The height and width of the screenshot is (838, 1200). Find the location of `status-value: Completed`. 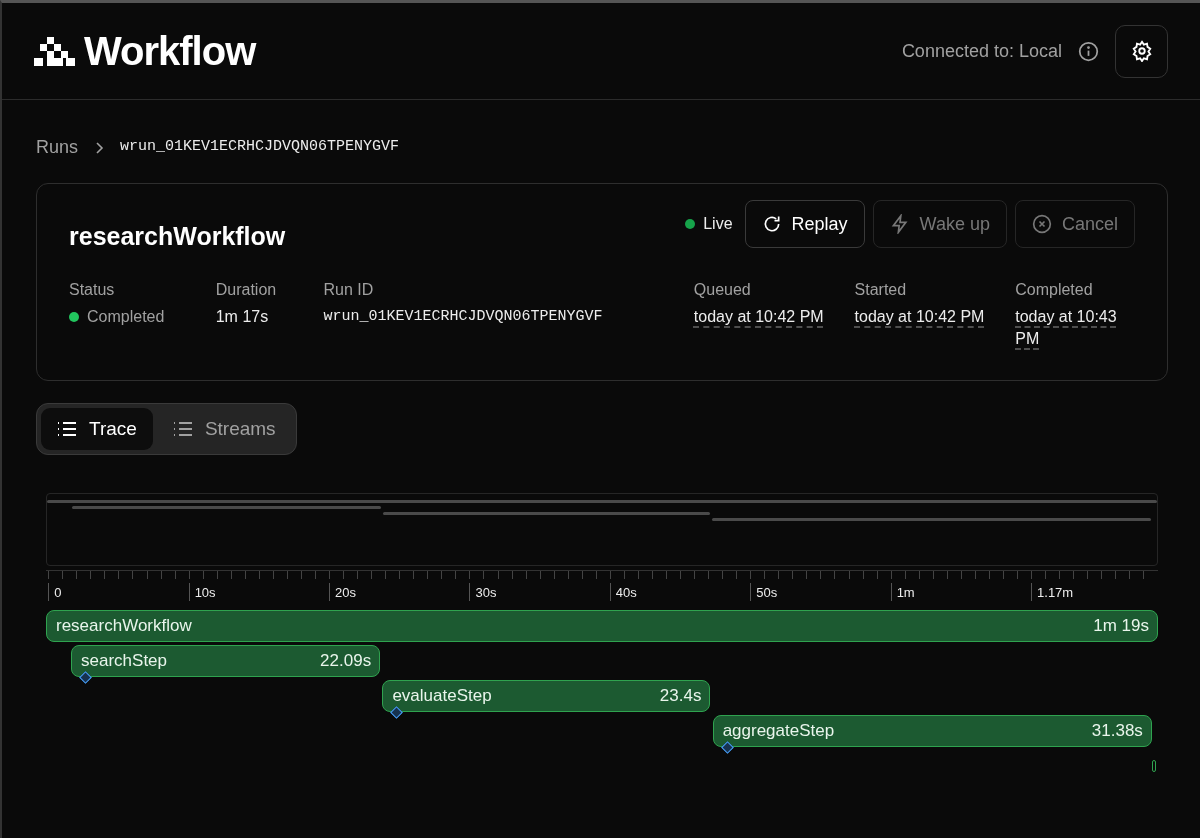

status-value: Completed is located at coordinates (126, 316).